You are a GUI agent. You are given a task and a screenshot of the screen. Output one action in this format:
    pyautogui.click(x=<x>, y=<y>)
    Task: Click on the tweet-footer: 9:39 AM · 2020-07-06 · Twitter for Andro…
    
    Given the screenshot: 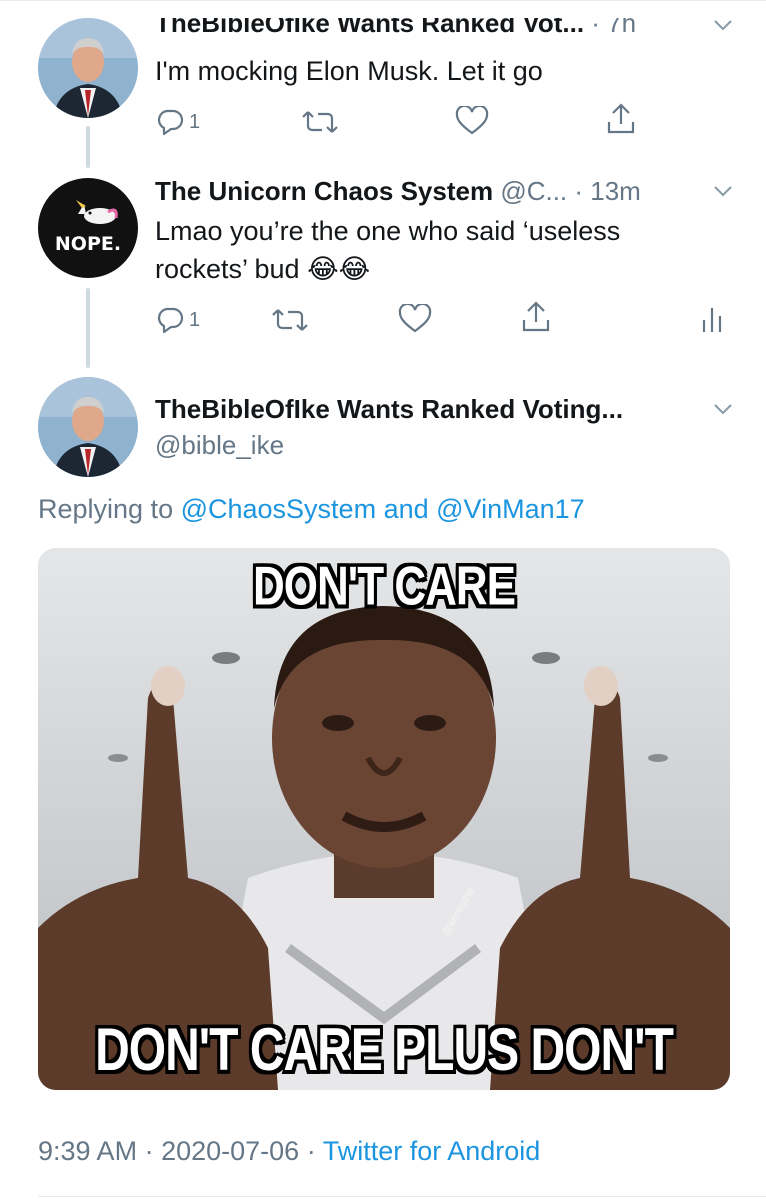 What is the action you would take?
    pyautogui.click(x=289, y=1151)
    